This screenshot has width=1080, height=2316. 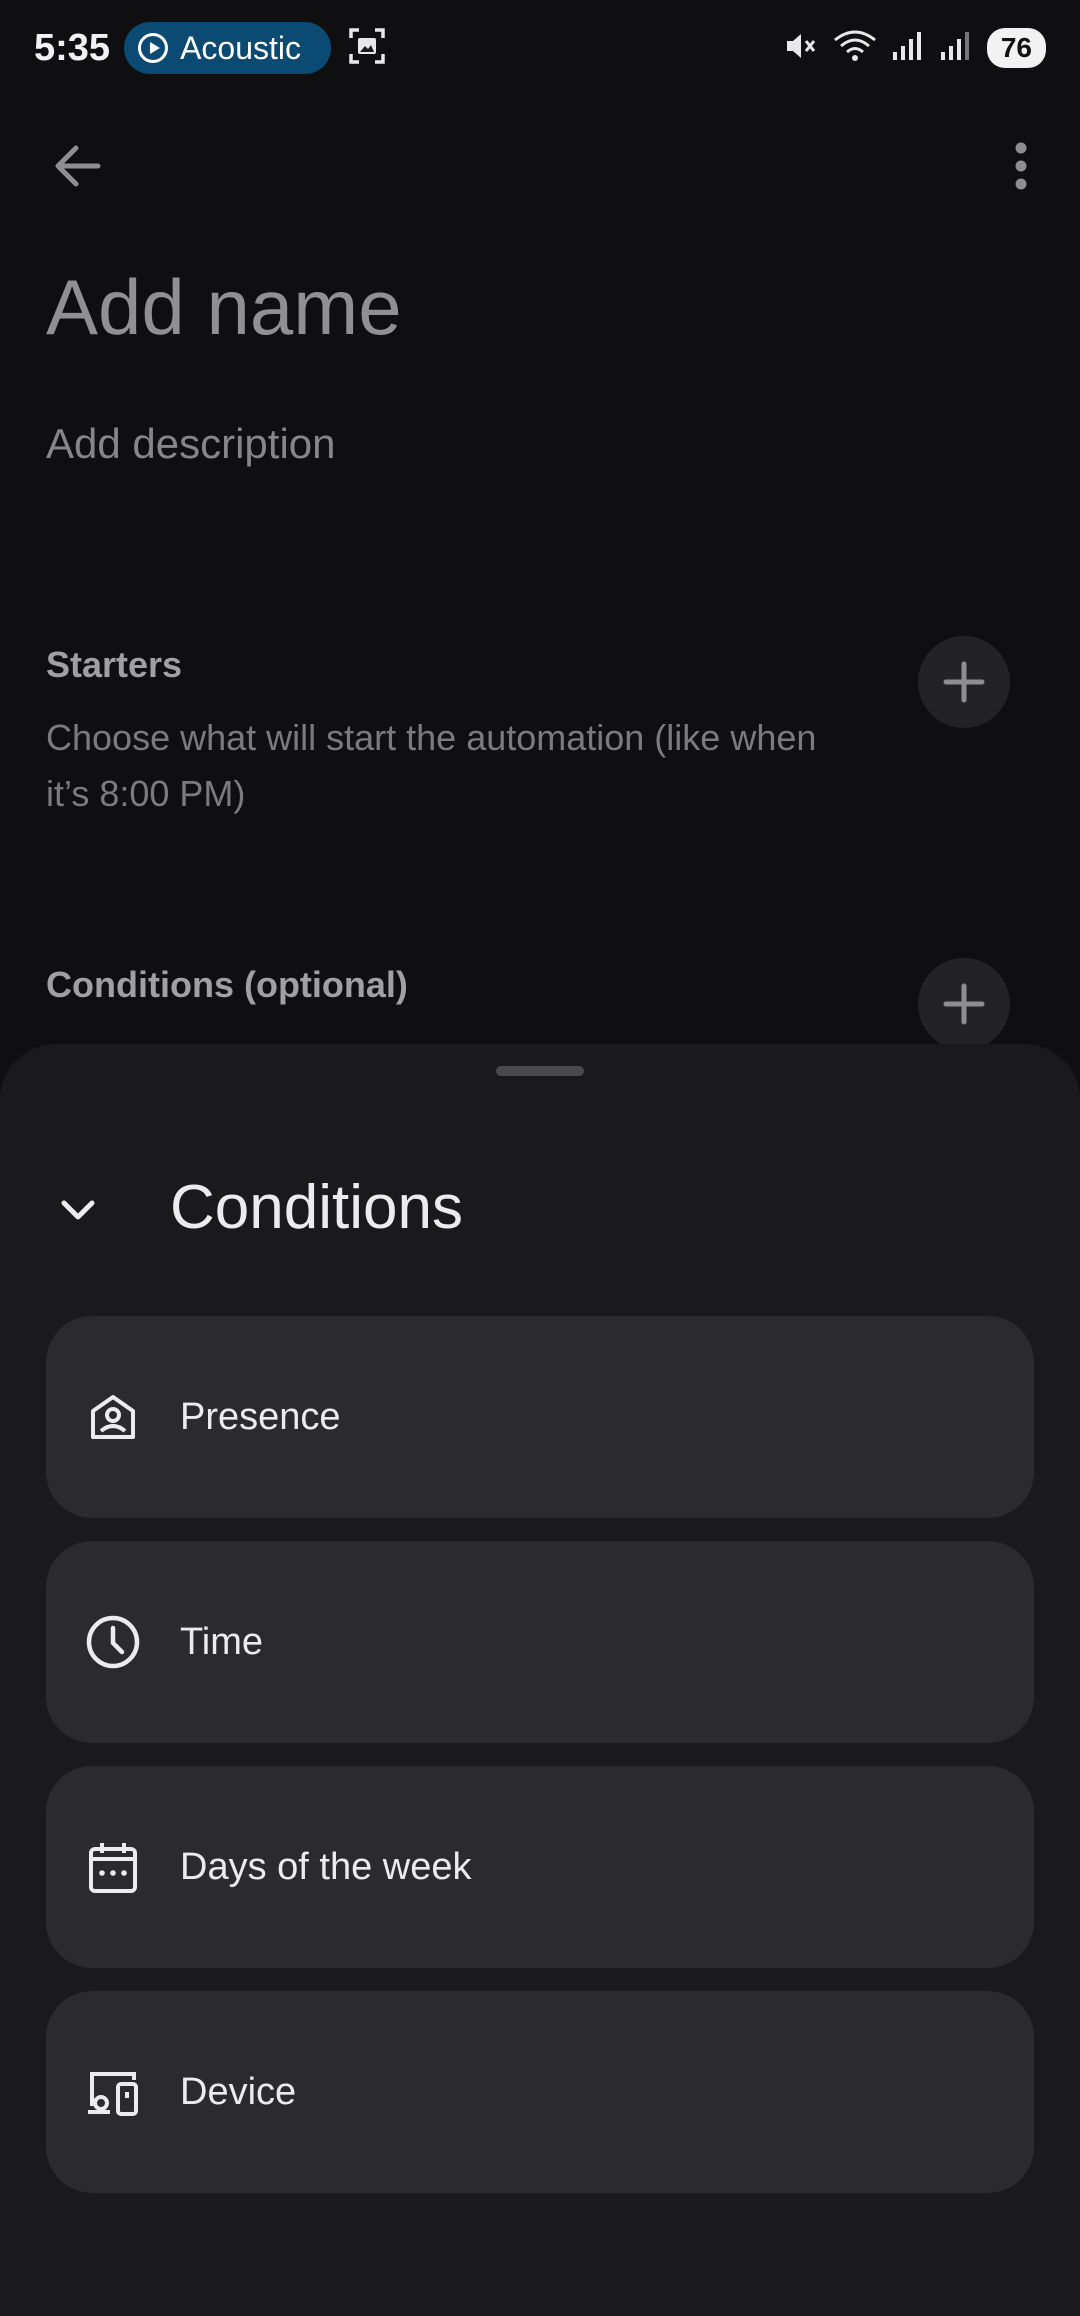 I want to click on back-button, so click(x=78, y=166).